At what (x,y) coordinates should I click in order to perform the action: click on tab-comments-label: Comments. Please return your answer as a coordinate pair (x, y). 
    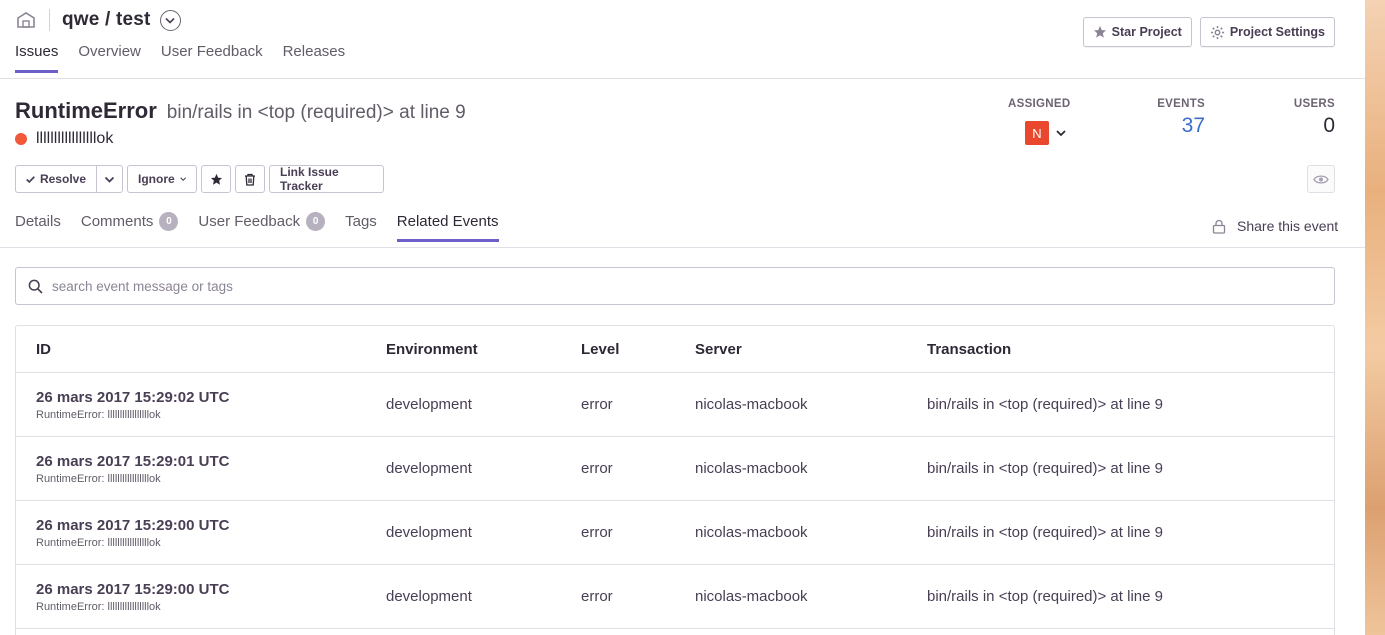
    Looking at the image, I should click on (117, 221).